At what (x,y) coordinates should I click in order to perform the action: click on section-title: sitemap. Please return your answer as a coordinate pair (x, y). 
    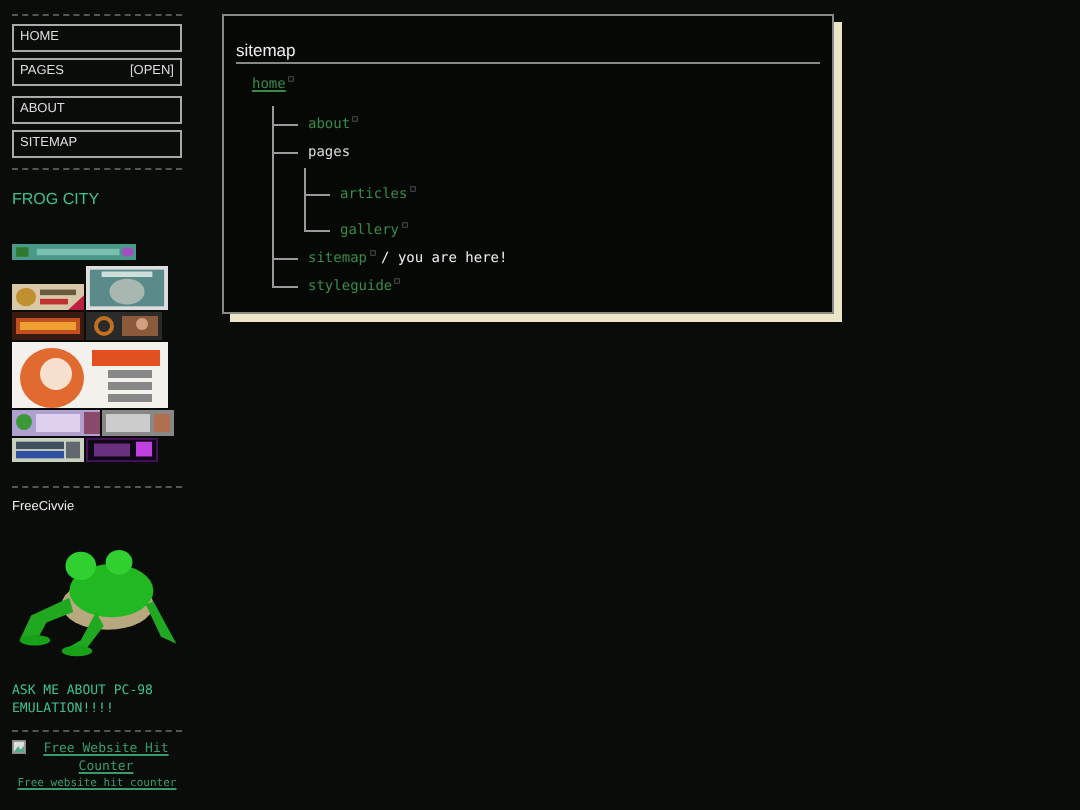
    Looking at the image, I should click on (528, 52).